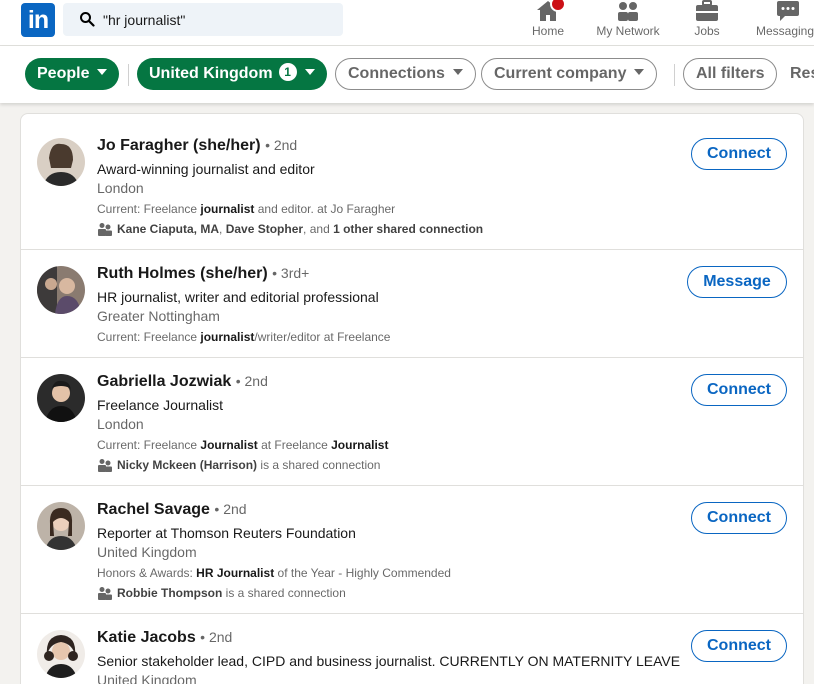  What do you see at coordinates (737, 282) in the screenshot?
I see `message-button: Message` at bounding box center [737, 282].